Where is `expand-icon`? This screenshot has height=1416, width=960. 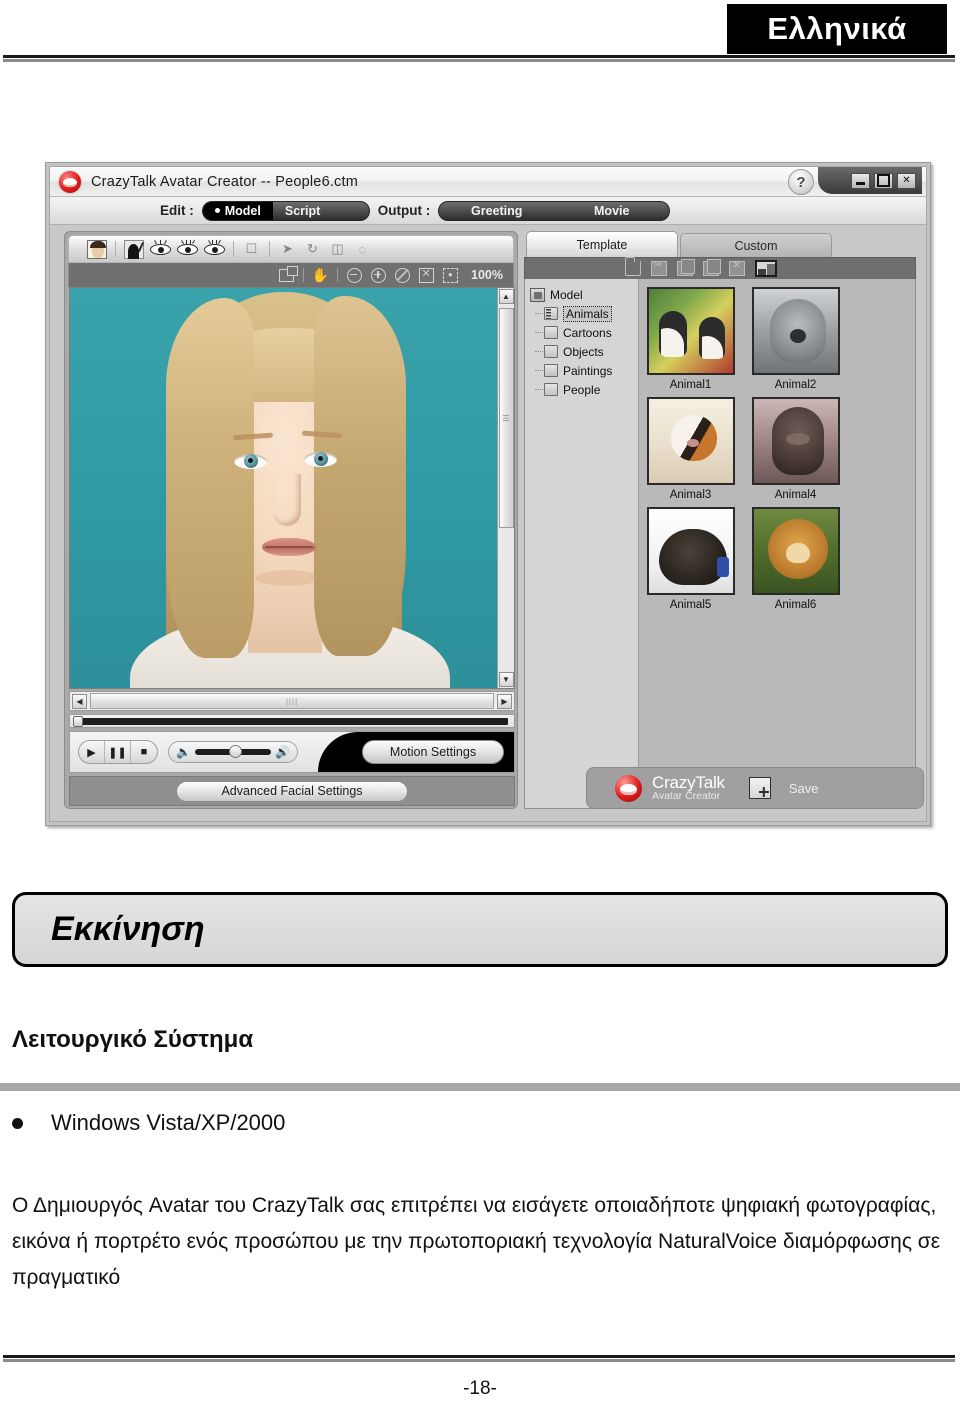 expand-icon is located at coordinates (289, 273).